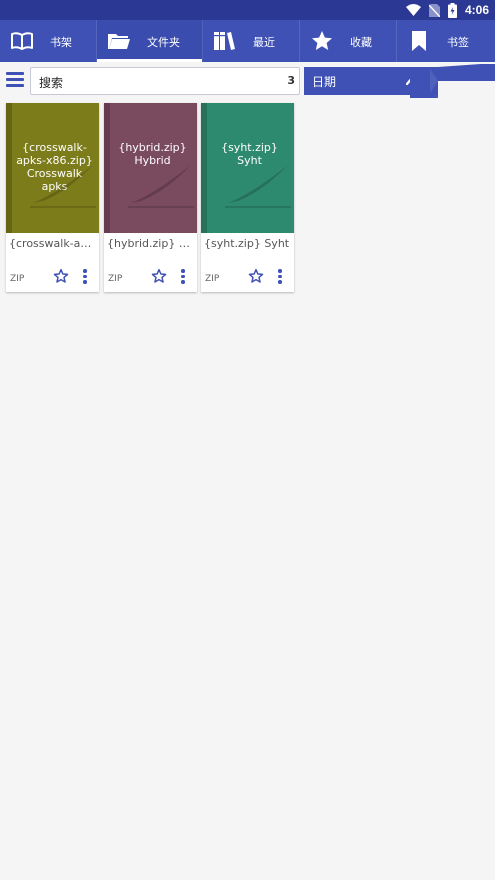  I want to click on status-time: 4:06, so click(476, 10).